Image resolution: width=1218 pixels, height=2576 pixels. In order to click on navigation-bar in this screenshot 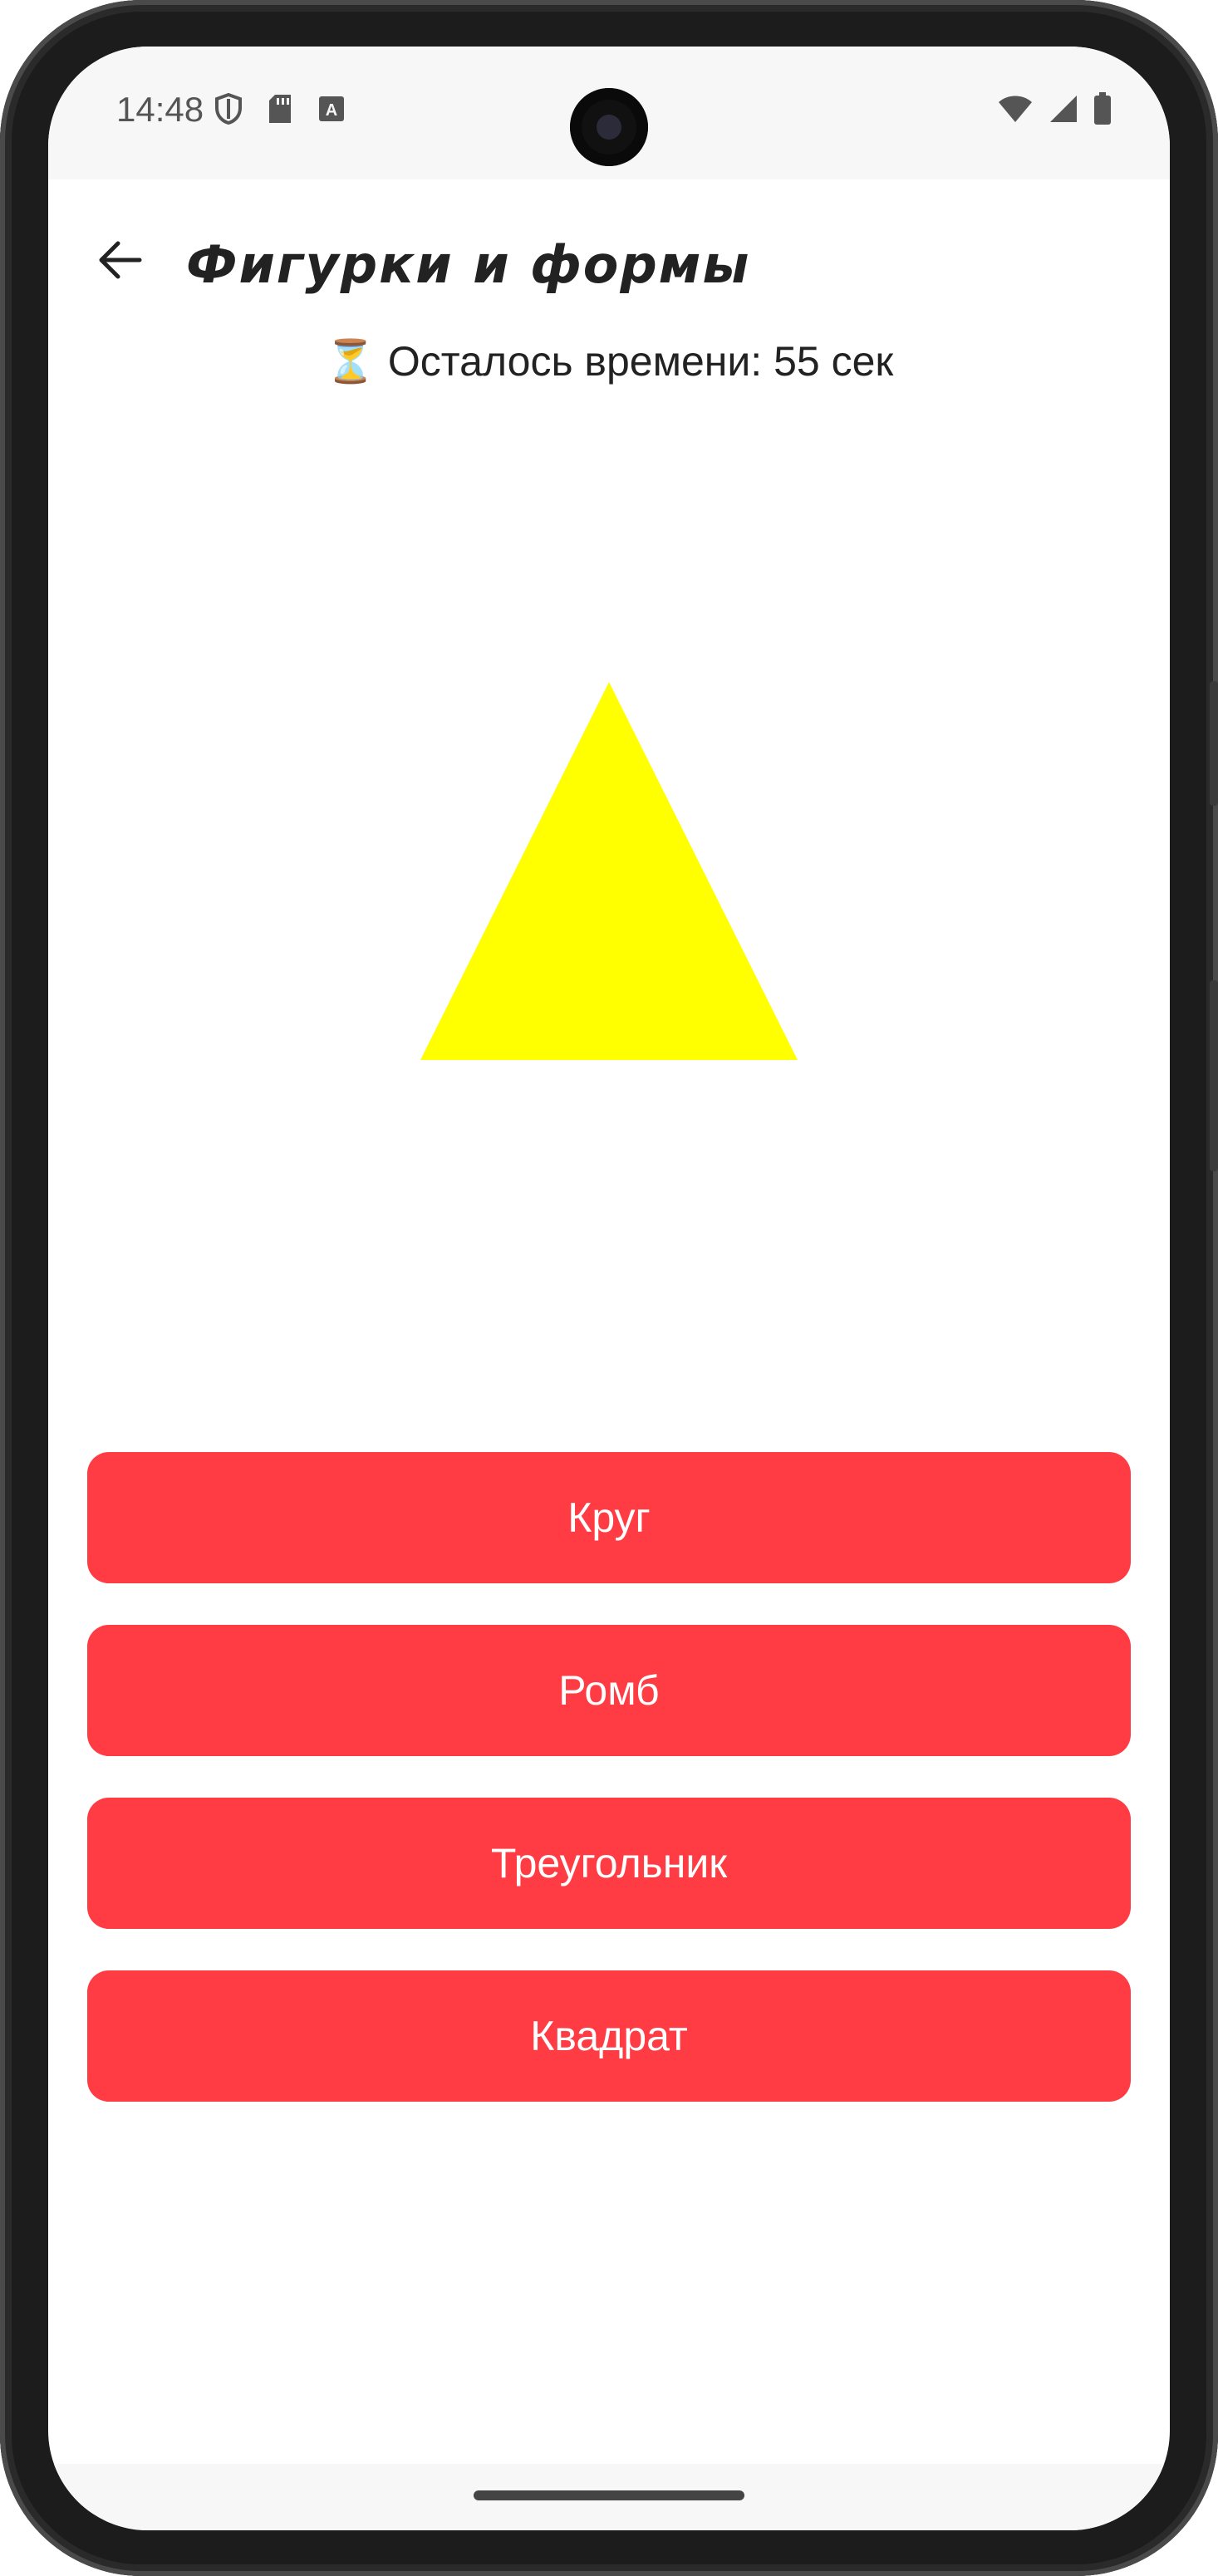, I will do `click(609, 2497)`.